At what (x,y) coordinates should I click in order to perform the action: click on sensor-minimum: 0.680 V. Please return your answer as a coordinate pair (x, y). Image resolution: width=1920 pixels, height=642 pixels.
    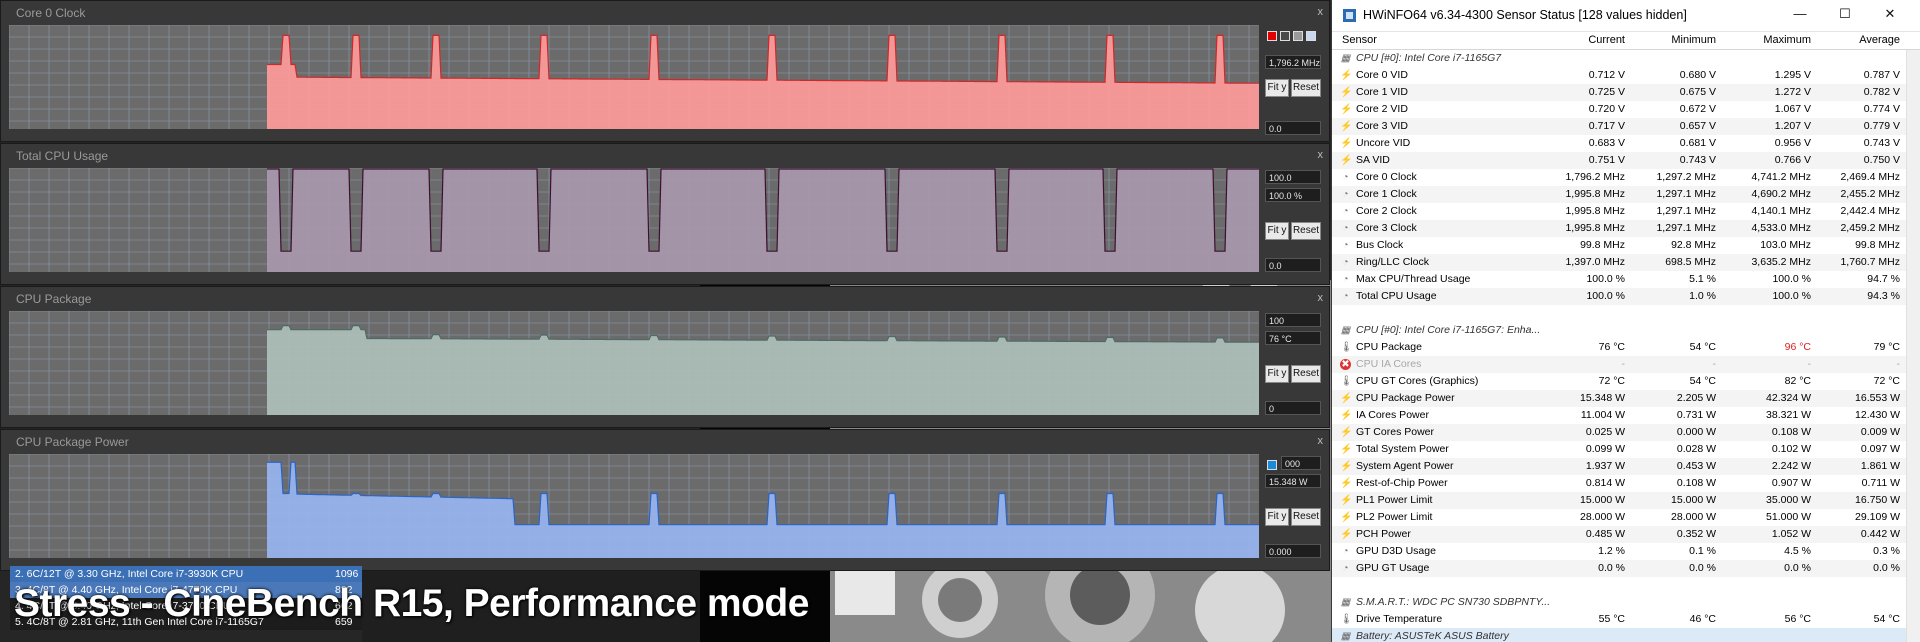
    Looking at the image, I should click on (1697, 75).